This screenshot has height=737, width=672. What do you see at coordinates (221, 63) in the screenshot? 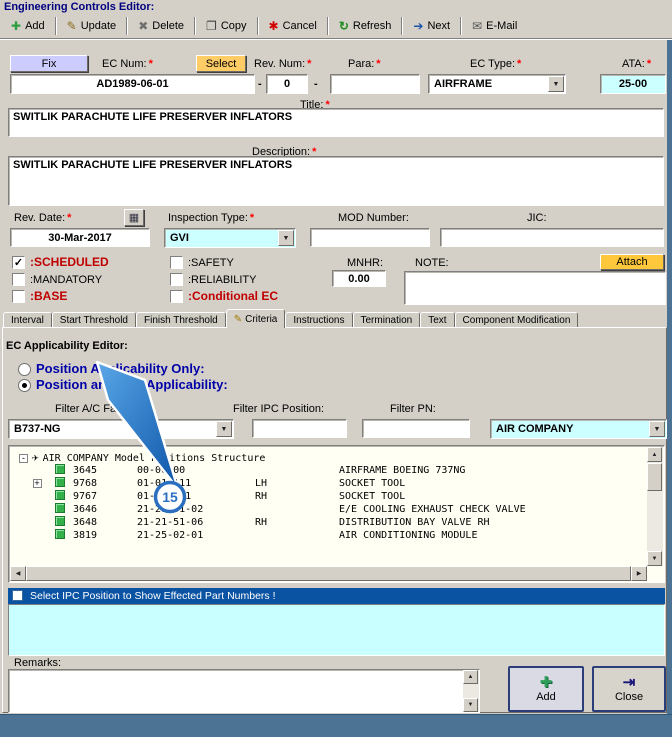
I see `select-button: Select` at bounding box center [221, 63].